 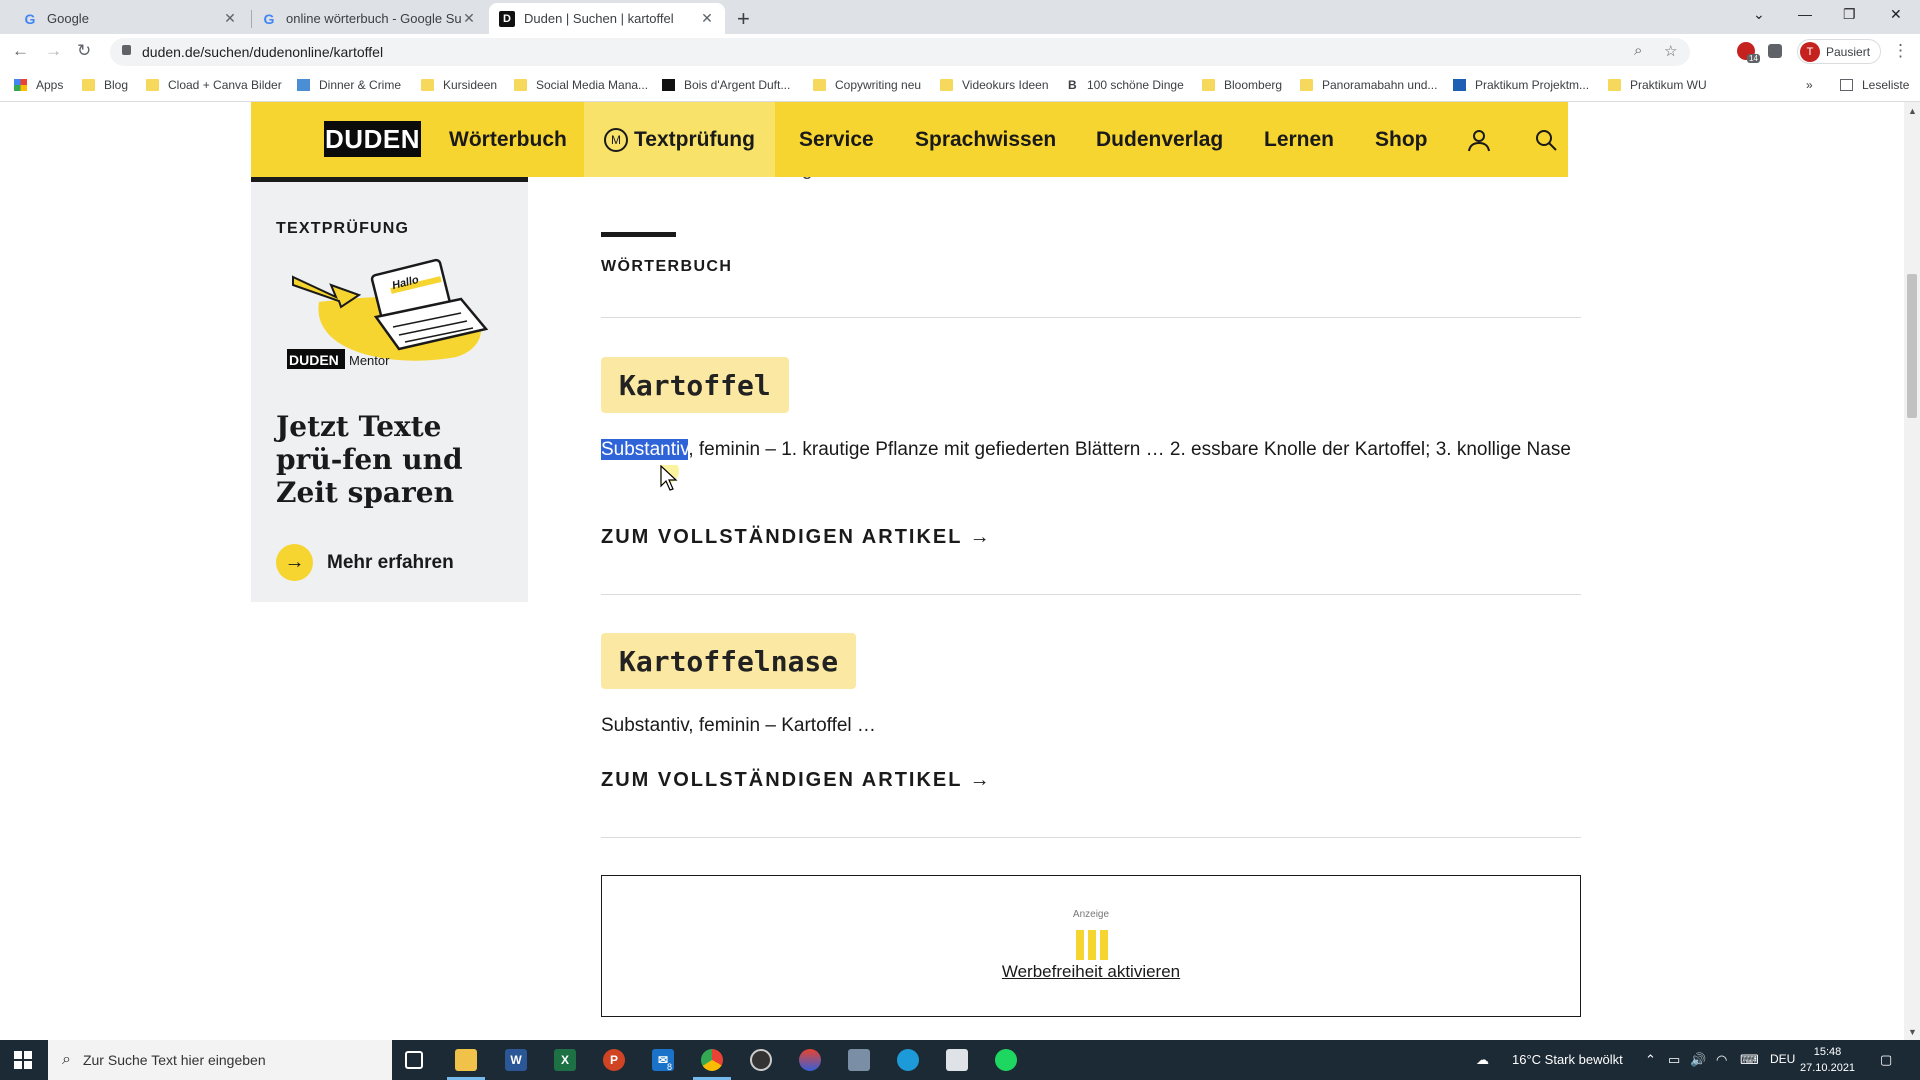 I want to click on bookmark-100-dinge: B 100 schöne Dinge, so click(x=1126, y=85).